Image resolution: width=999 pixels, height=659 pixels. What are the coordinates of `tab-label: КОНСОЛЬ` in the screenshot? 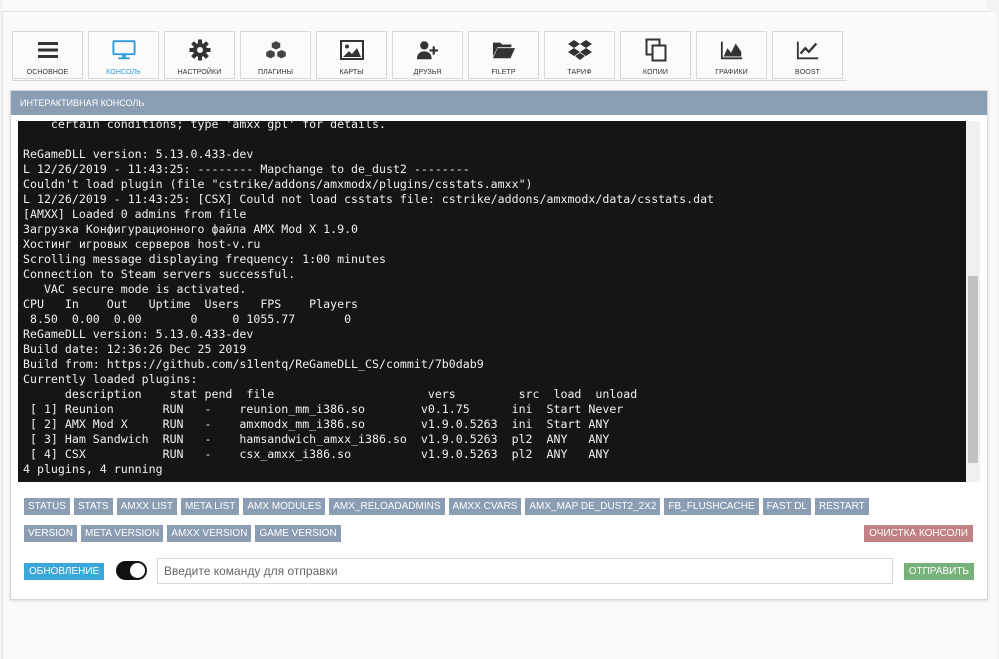 It's located at (123, 72).